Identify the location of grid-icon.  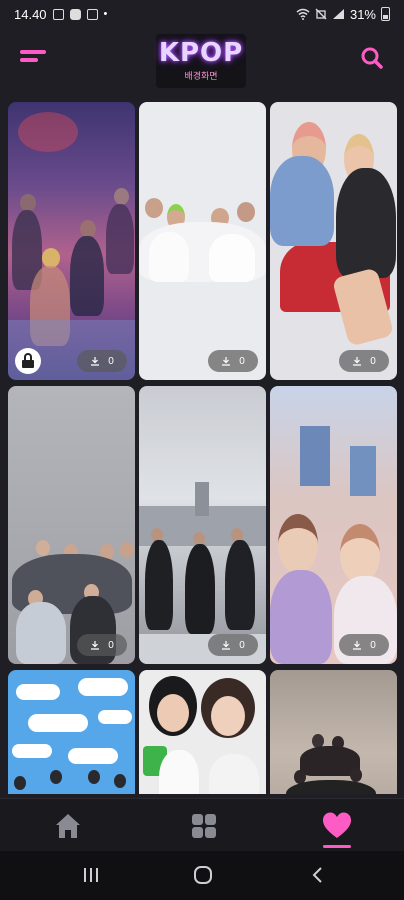
(204, 826).